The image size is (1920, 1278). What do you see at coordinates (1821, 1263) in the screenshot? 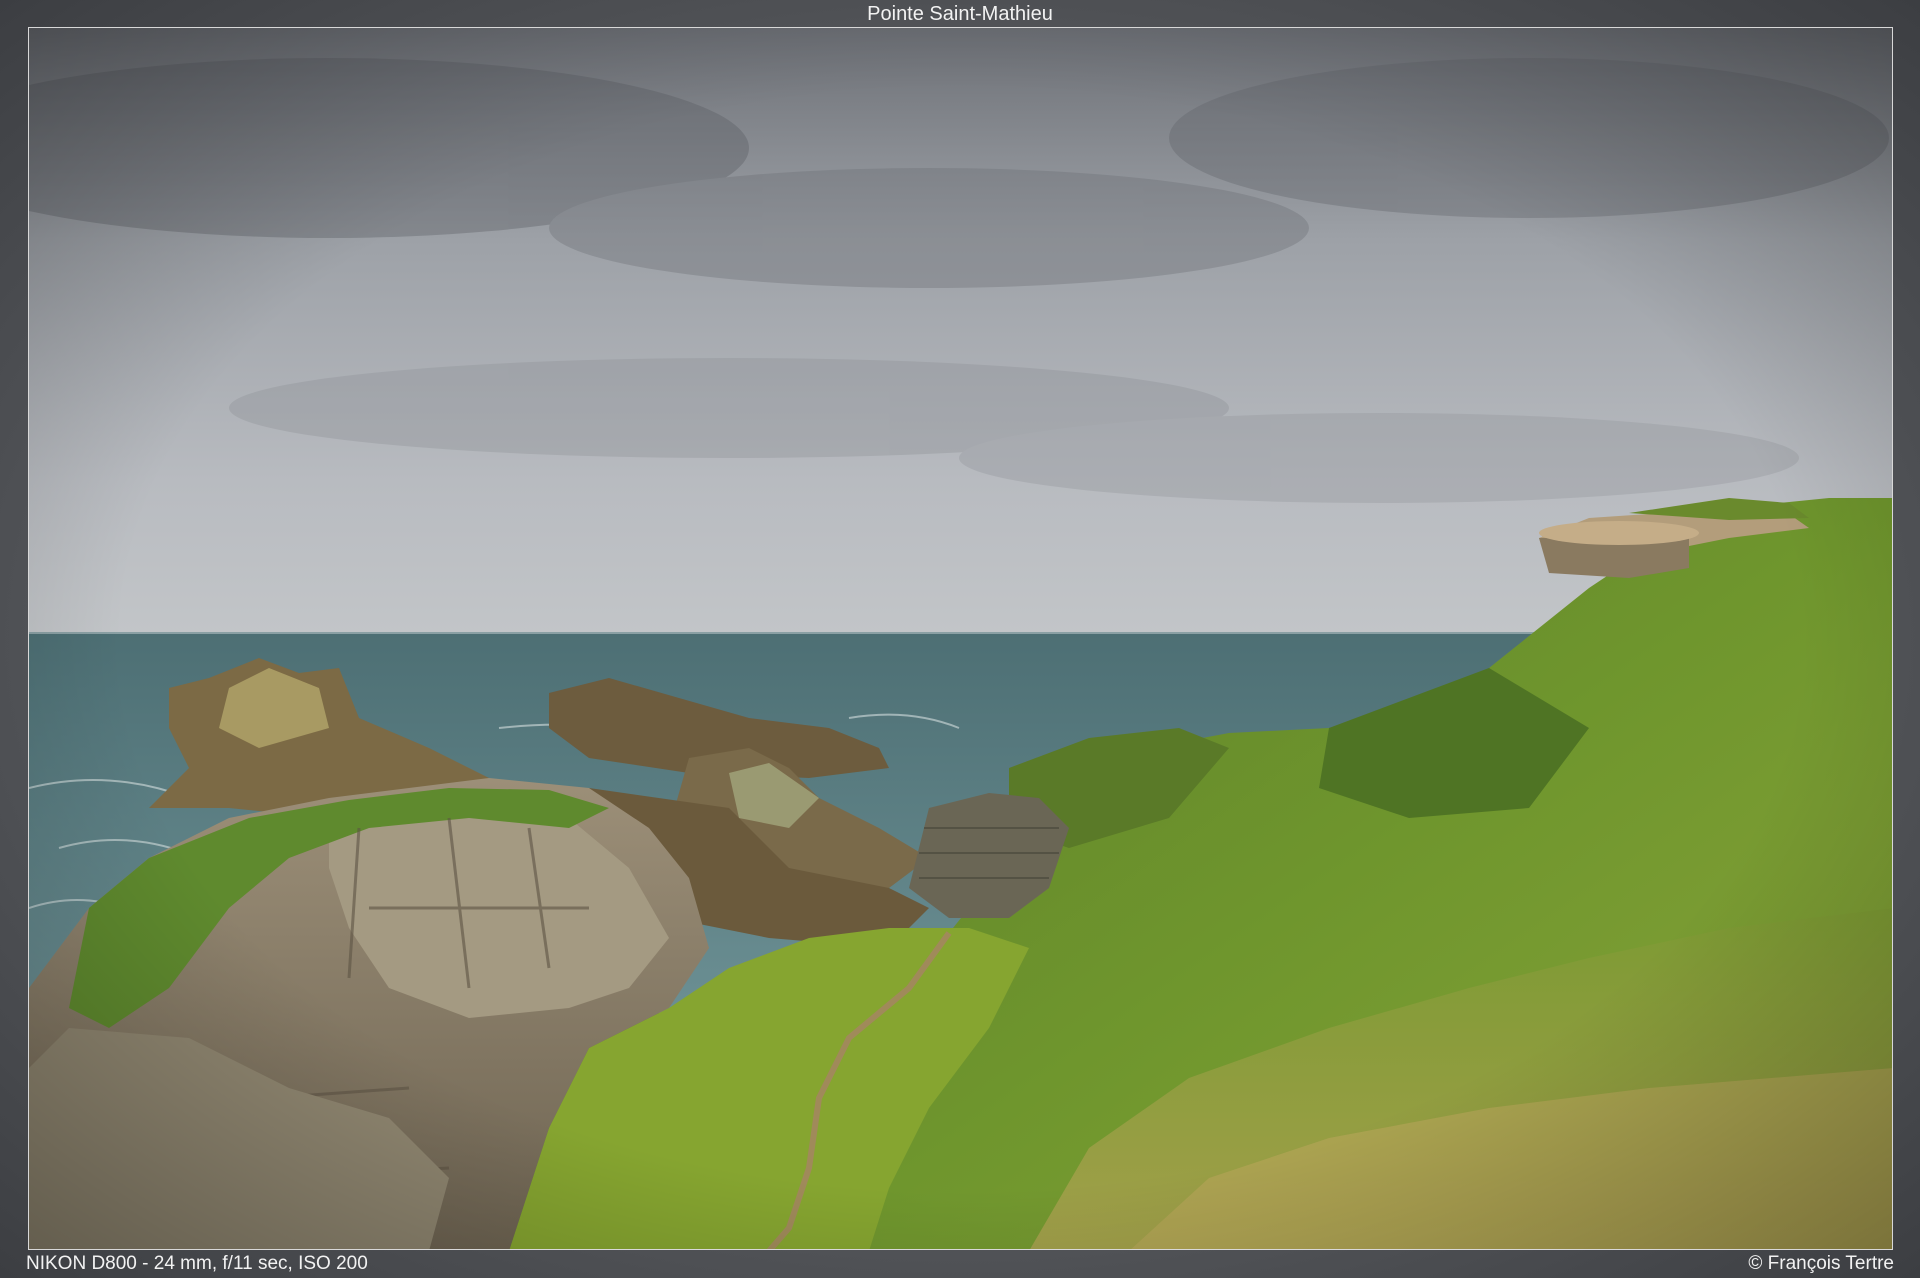
I see `copyright-caption: © François Tertre` at bounding box center [1821, 1263].